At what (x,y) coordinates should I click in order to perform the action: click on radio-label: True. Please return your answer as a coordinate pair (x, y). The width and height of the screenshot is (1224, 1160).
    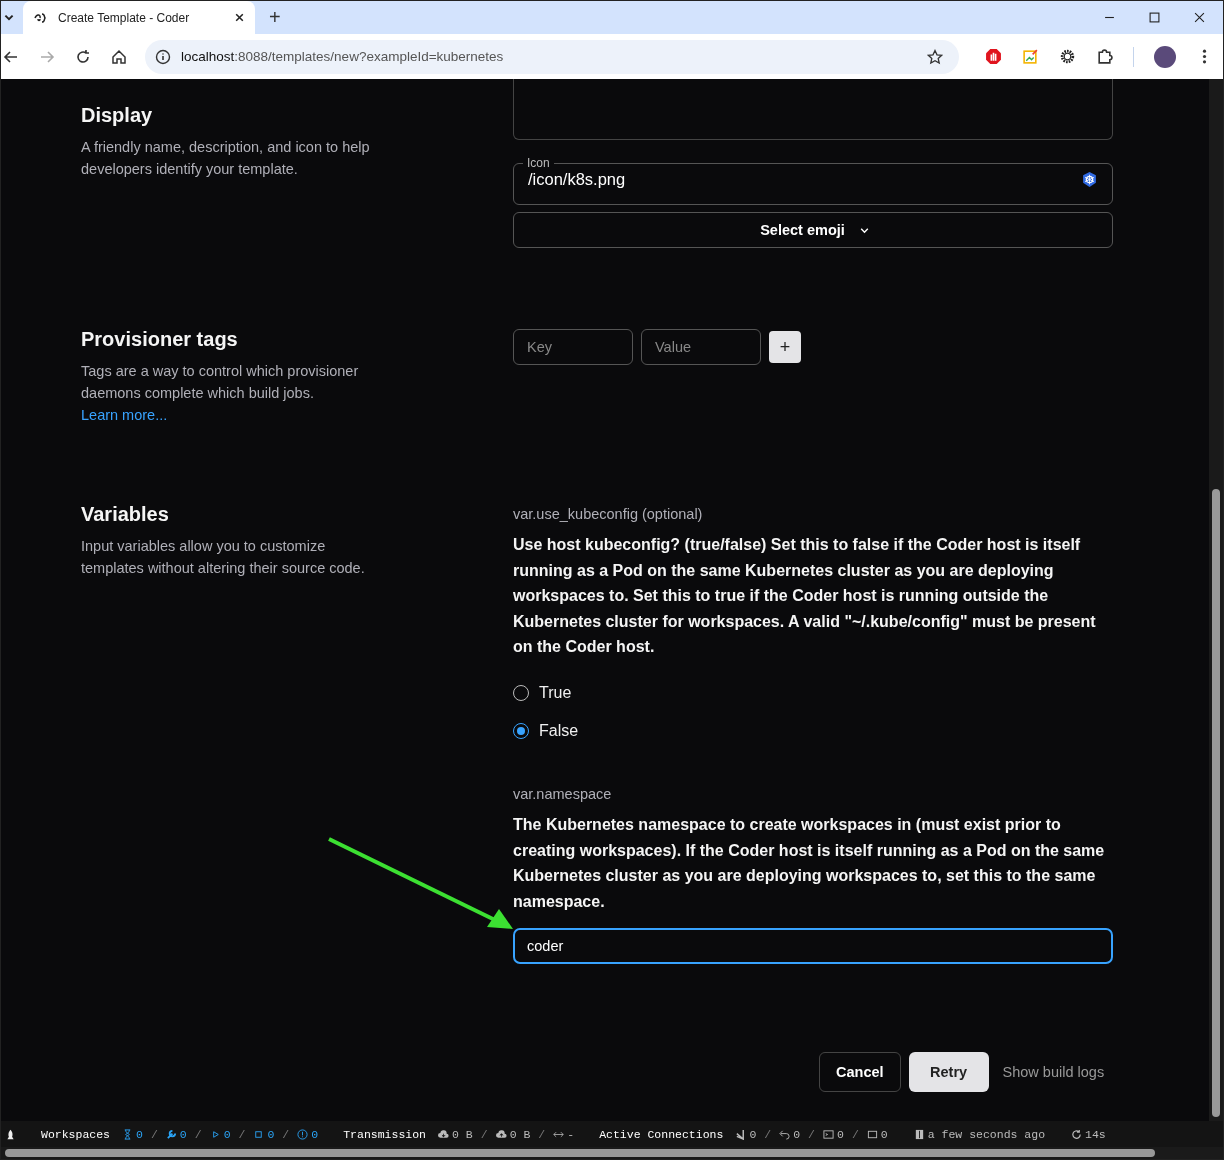
    Looking at the image, I should click on (555, 692).